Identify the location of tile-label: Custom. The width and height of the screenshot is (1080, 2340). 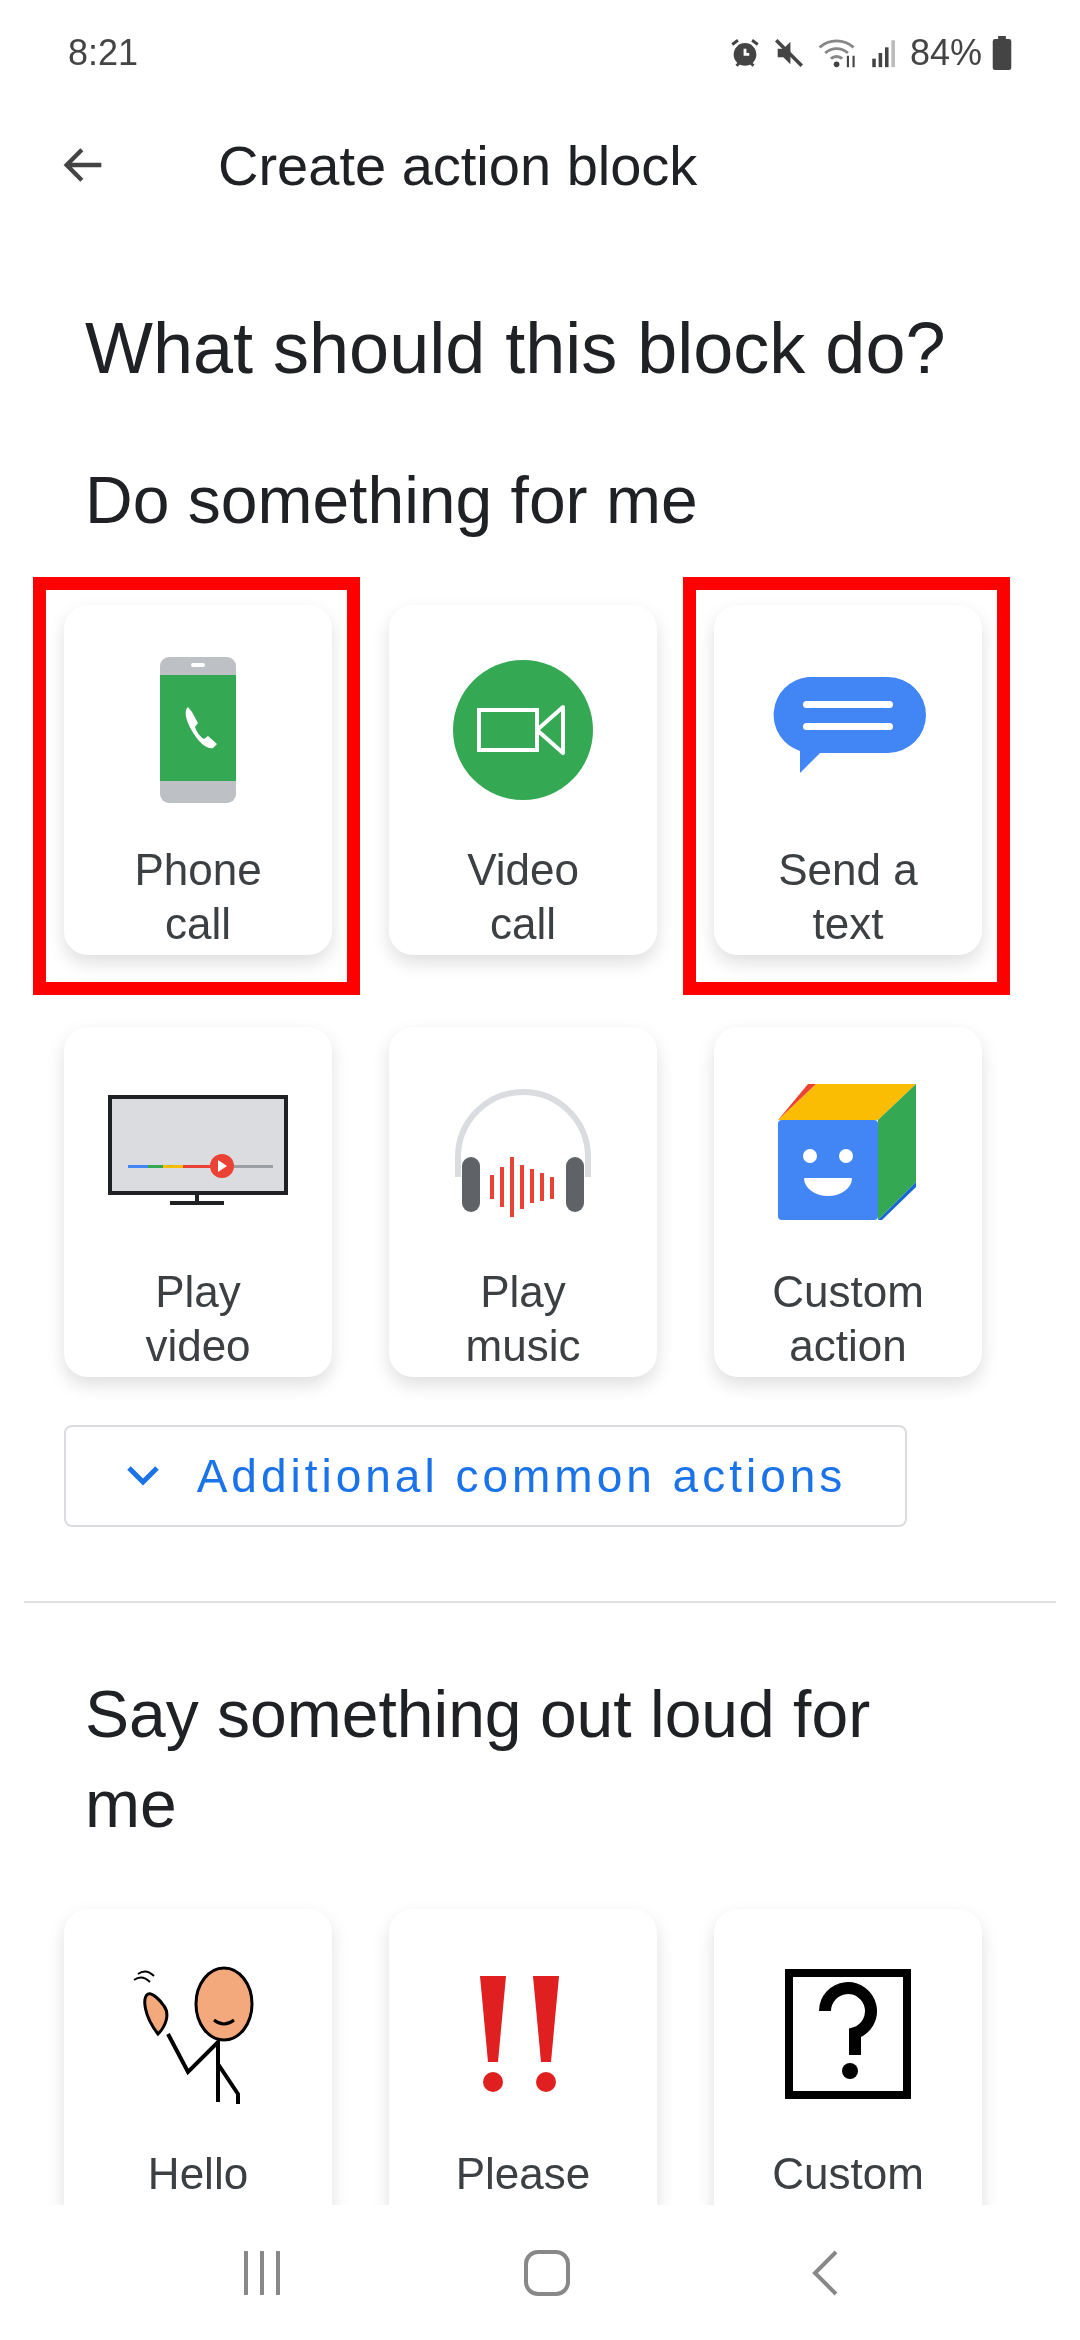
(848, 2174).